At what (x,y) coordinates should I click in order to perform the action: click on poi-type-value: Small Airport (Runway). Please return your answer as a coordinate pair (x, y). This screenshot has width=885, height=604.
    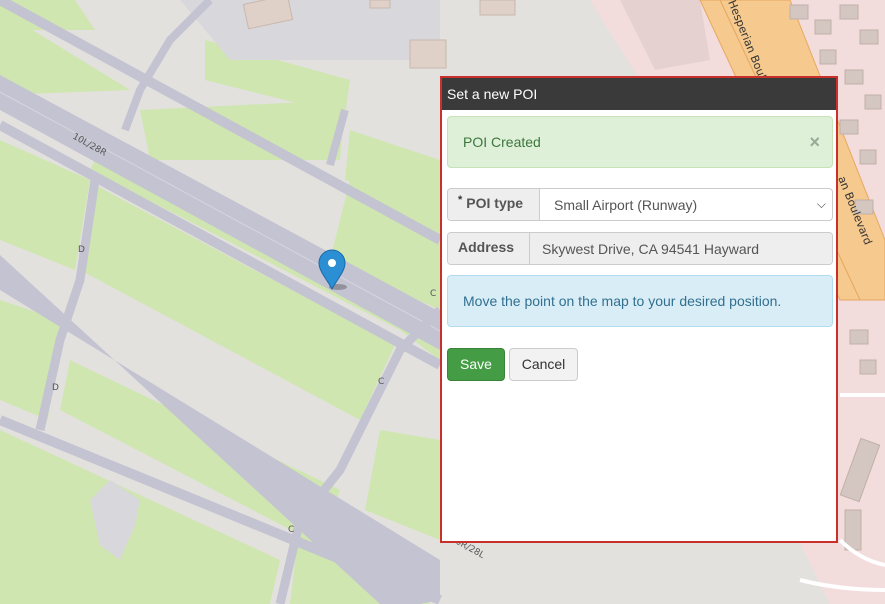
    Looking at the image, I should click on (626, 204).